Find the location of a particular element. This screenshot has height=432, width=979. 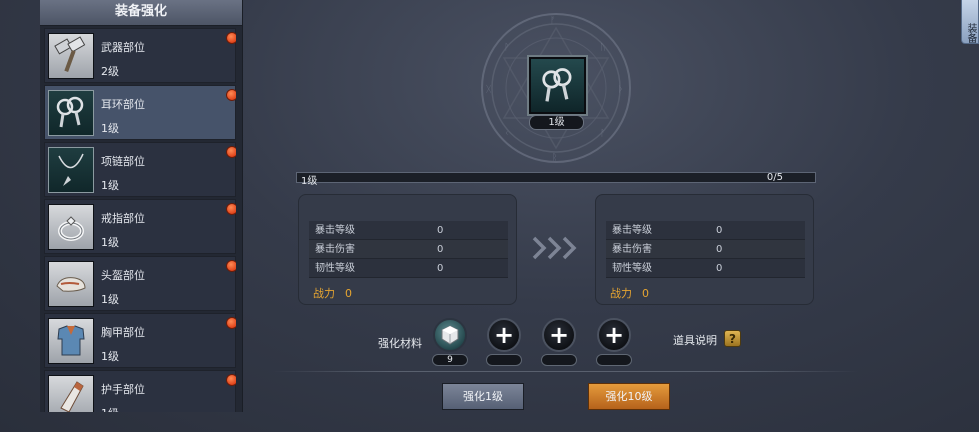

slot-name: 护手部位 is located at coordinates (123, 389).